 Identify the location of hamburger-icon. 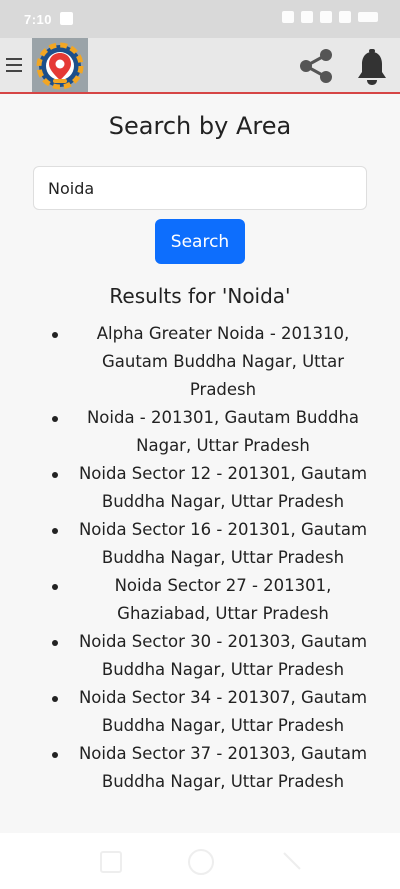
(16, 65).